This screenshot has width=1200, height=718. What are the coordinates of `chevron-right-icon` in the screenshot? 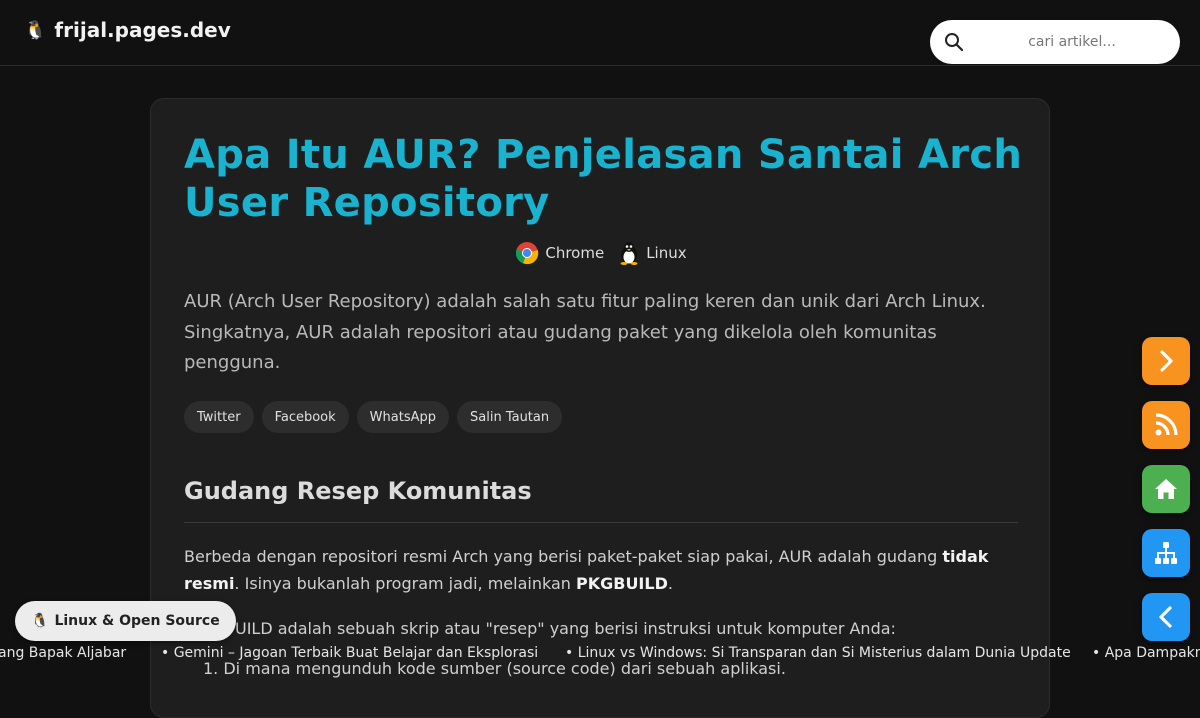 It's located at (1166, 361).